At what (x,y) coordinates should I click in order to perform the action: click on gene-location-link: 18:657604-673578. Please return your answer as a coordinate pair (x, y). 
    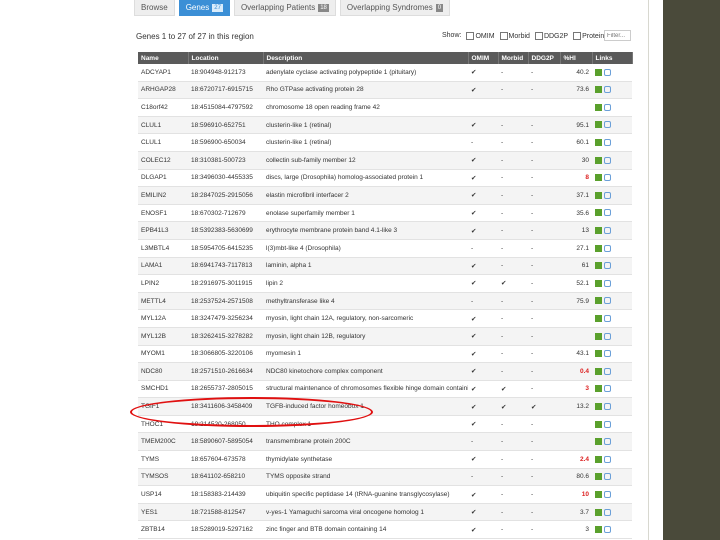
    Looking at the image, I should click on (225, 459).